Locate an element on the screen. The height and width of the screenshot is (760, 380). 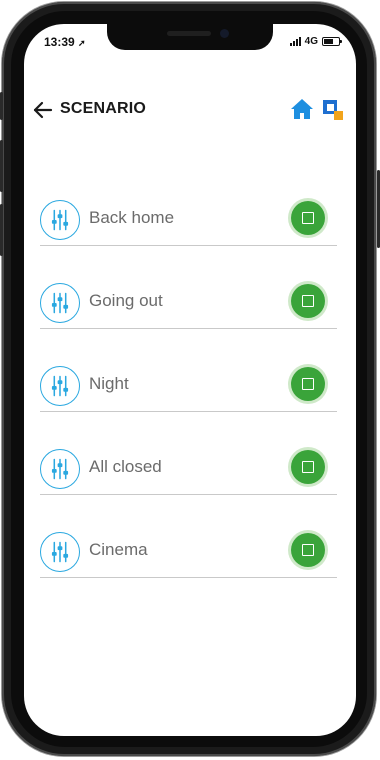
status-indicators: 4G is located at coordinates (315, 41).